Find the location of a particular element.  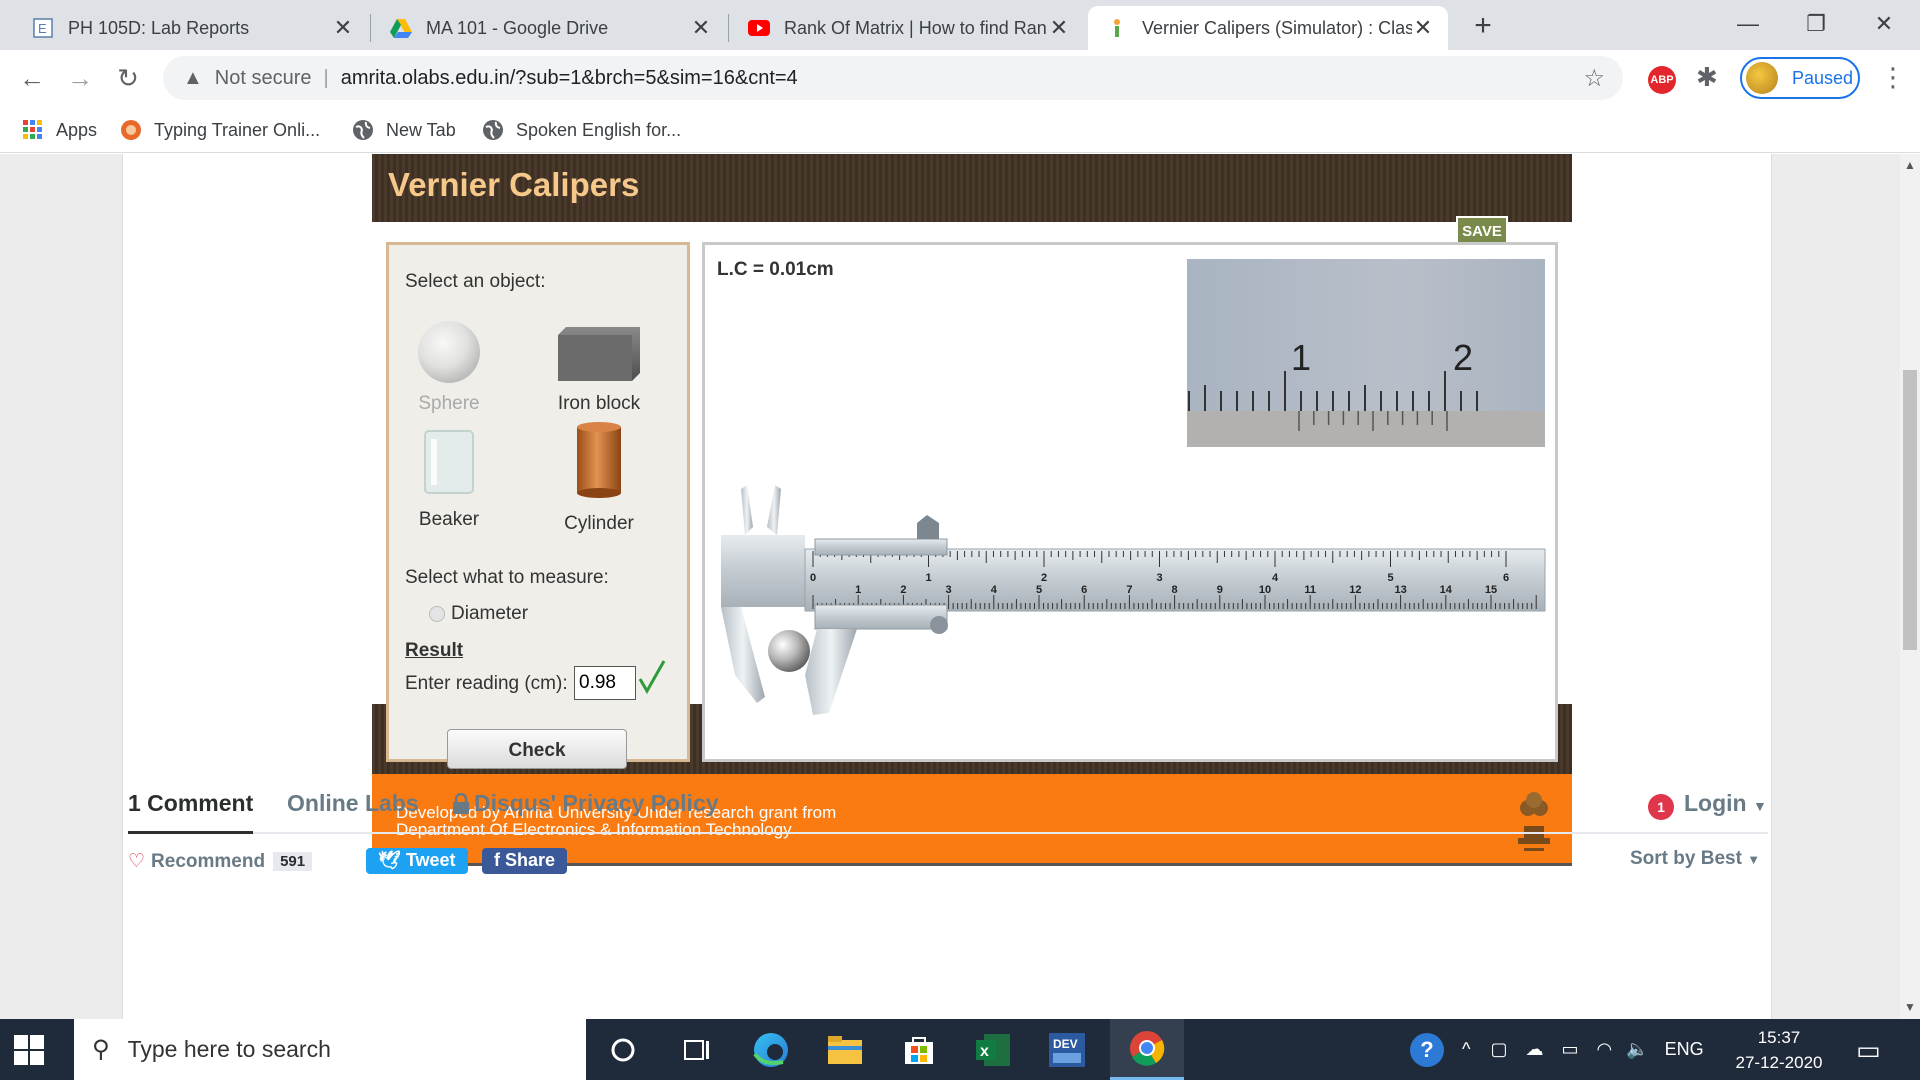

share-button: f Share is located at coordinates (525, 861).